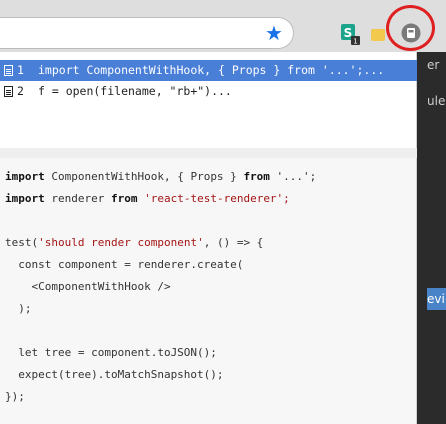  I want to click on clipboard-item-number: 2, so click(20, 91).